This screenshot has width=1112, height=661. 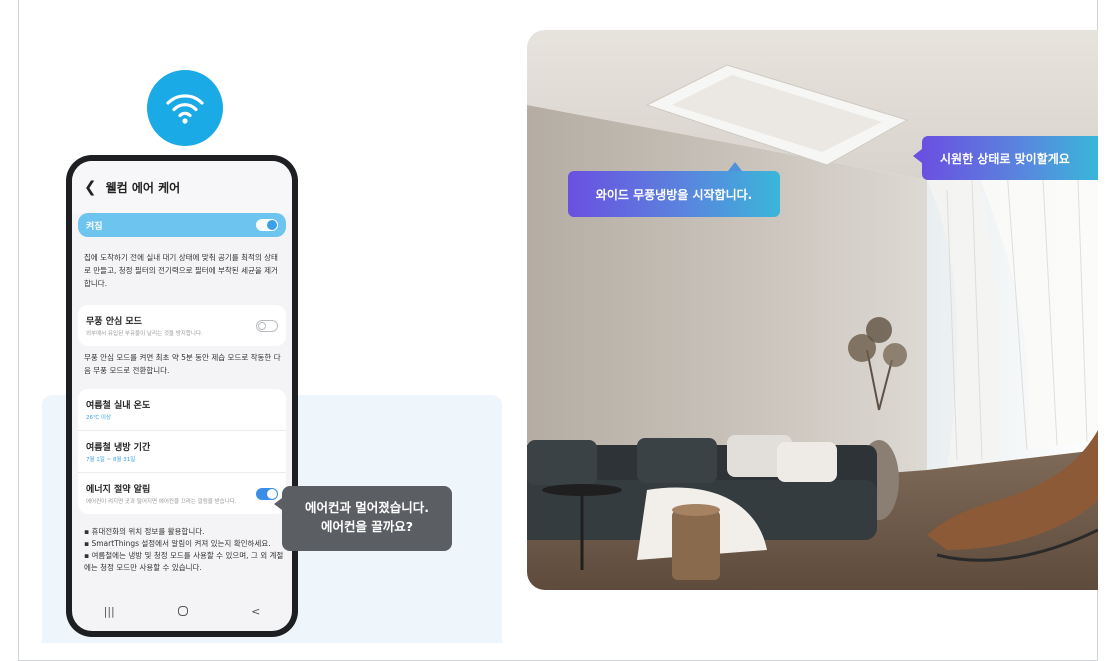 I want to click on recent-apps-button: |||, so click(x=109, y=611).